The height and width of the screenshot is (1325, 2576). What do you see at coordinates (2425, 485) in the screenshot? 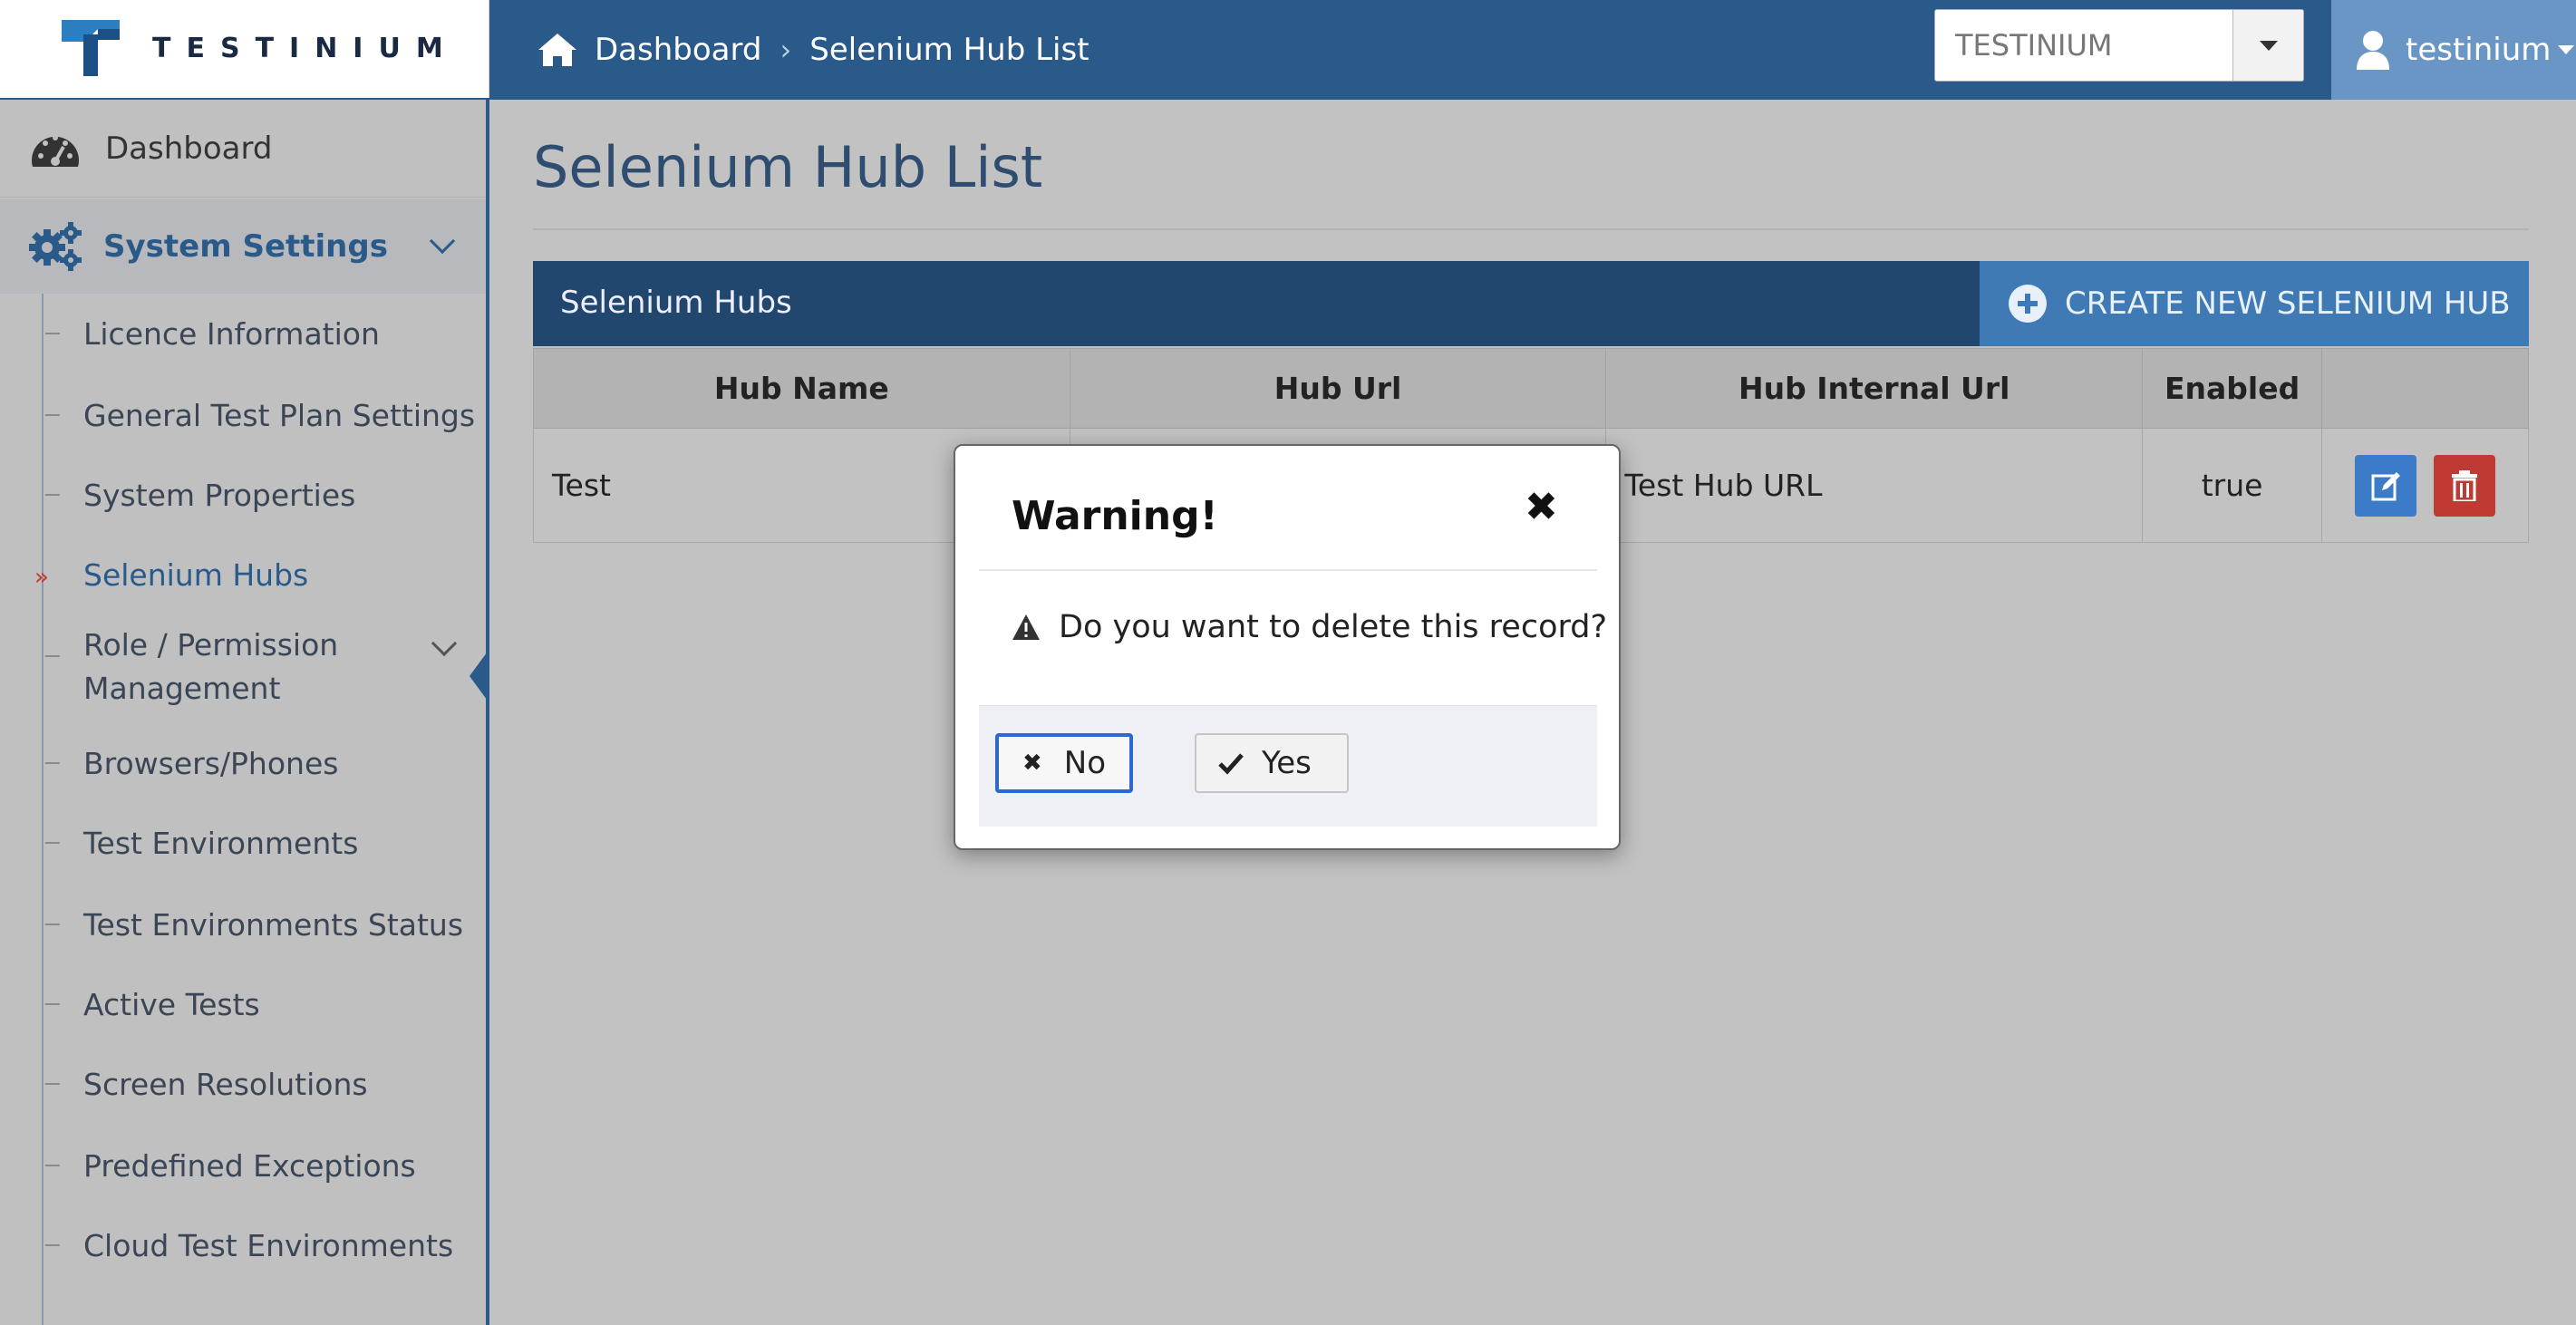
I see `cell-actions` at bounding box center [2425, 485].